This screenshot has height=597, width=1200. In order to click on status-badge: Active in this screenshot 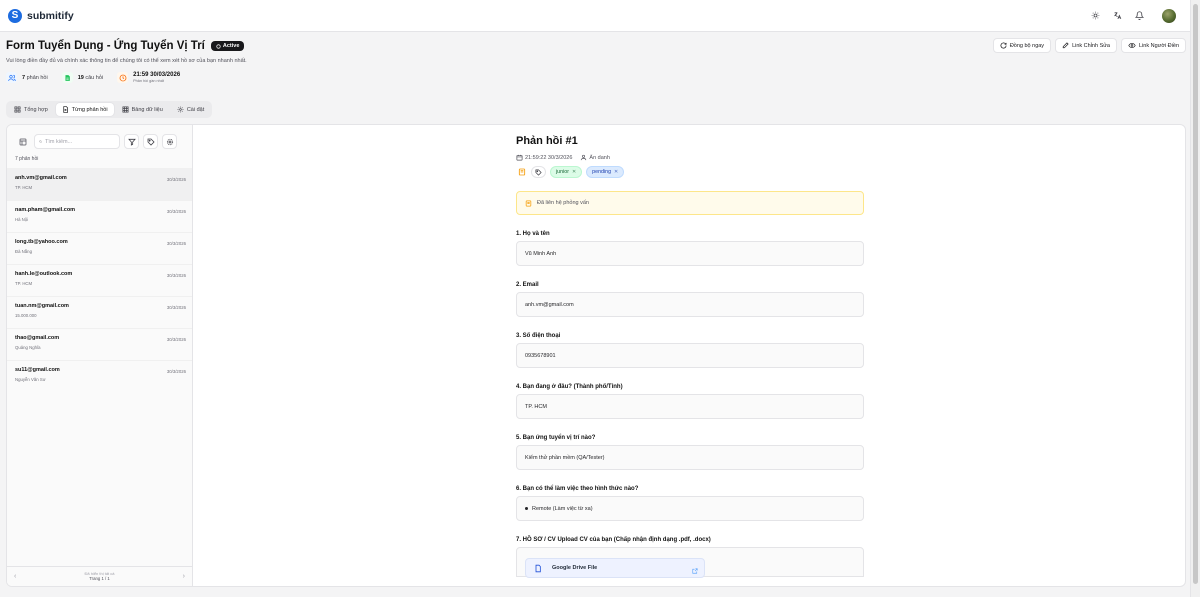, I will do `click(227, 46)`.